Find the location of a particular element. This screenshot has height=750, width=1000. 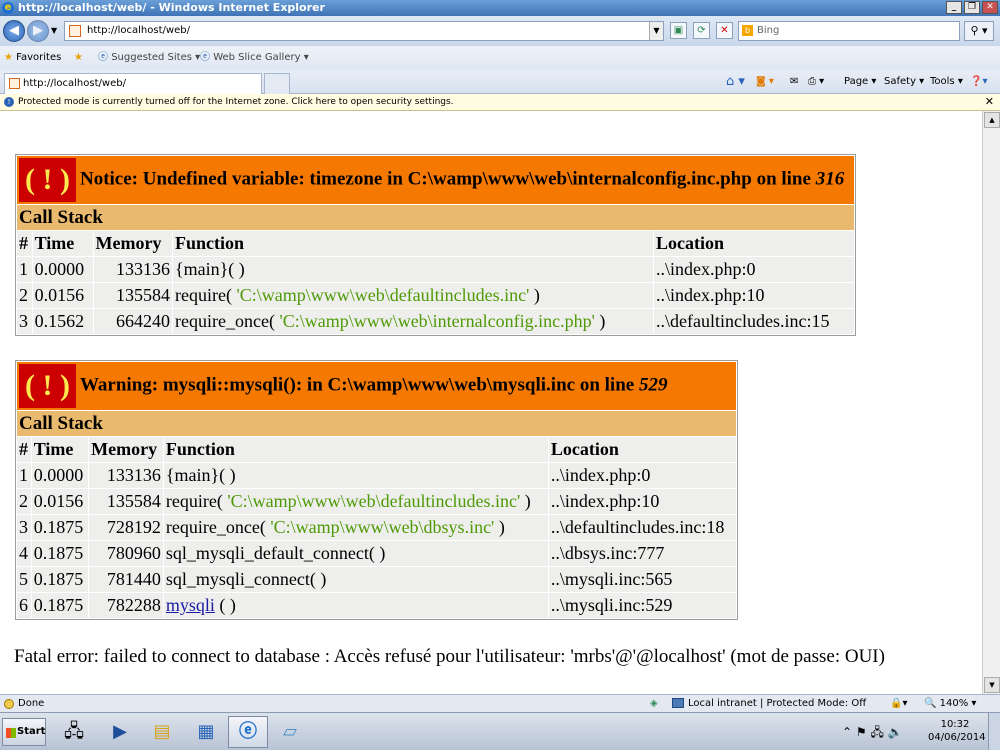

control-panel-icon: ▦ is located at coordinates (206, 732).